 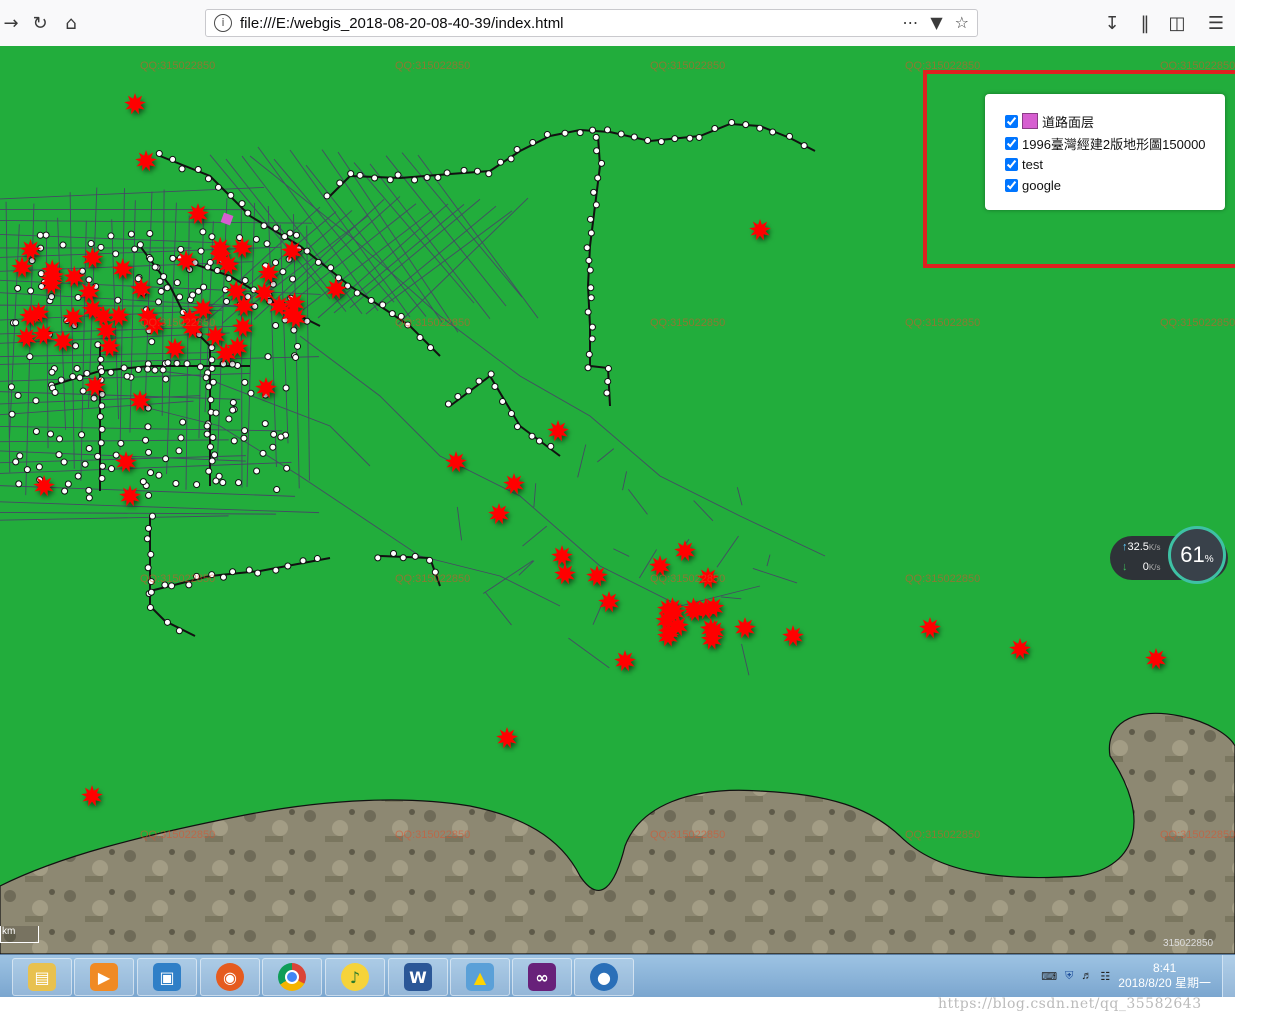 I want to click on show-desktop-button, so click(x=1228, y=976).